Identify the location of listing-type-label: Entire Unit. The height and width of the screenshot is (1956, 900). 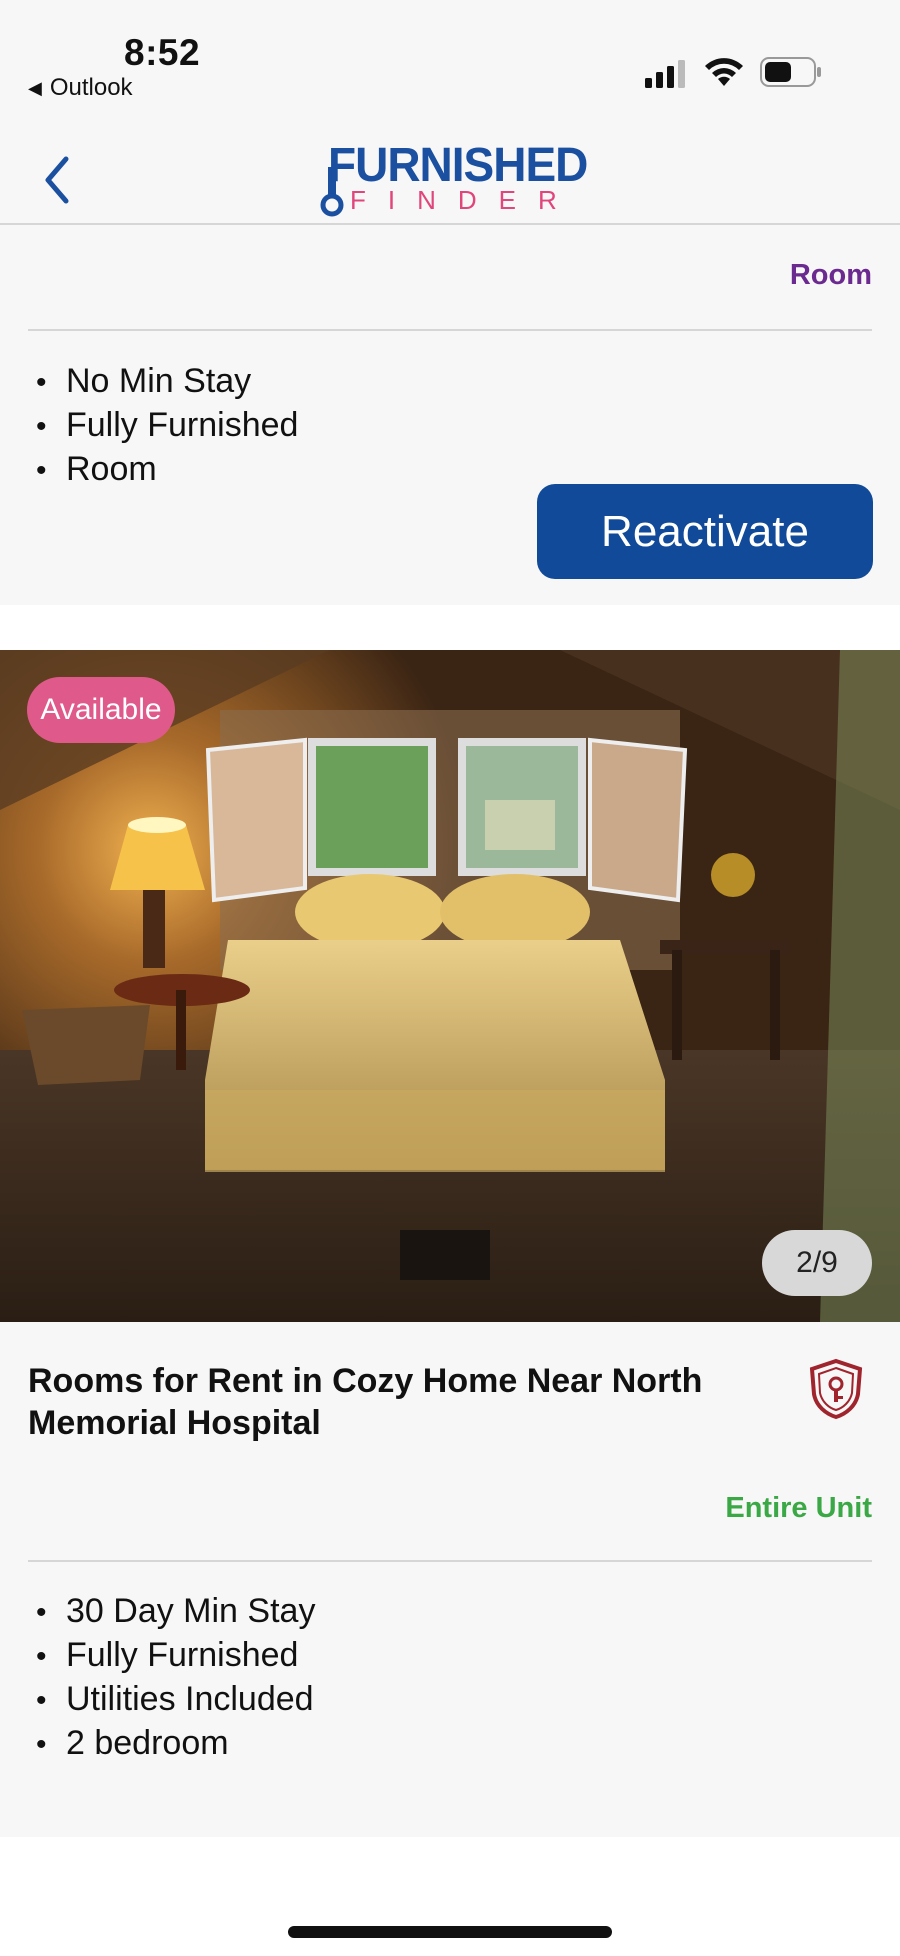
(798, 1508).